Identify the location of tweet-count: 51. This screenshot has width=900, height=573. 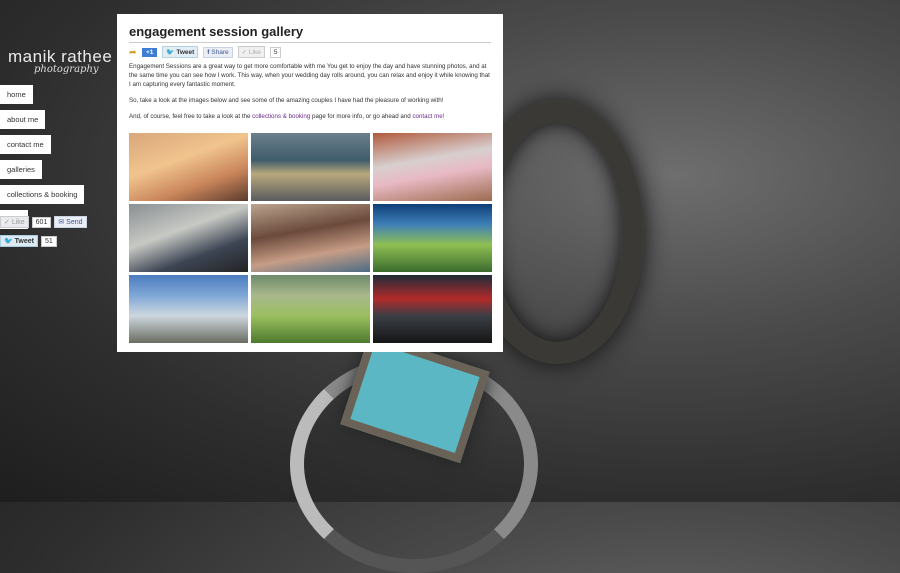
(49, 241).